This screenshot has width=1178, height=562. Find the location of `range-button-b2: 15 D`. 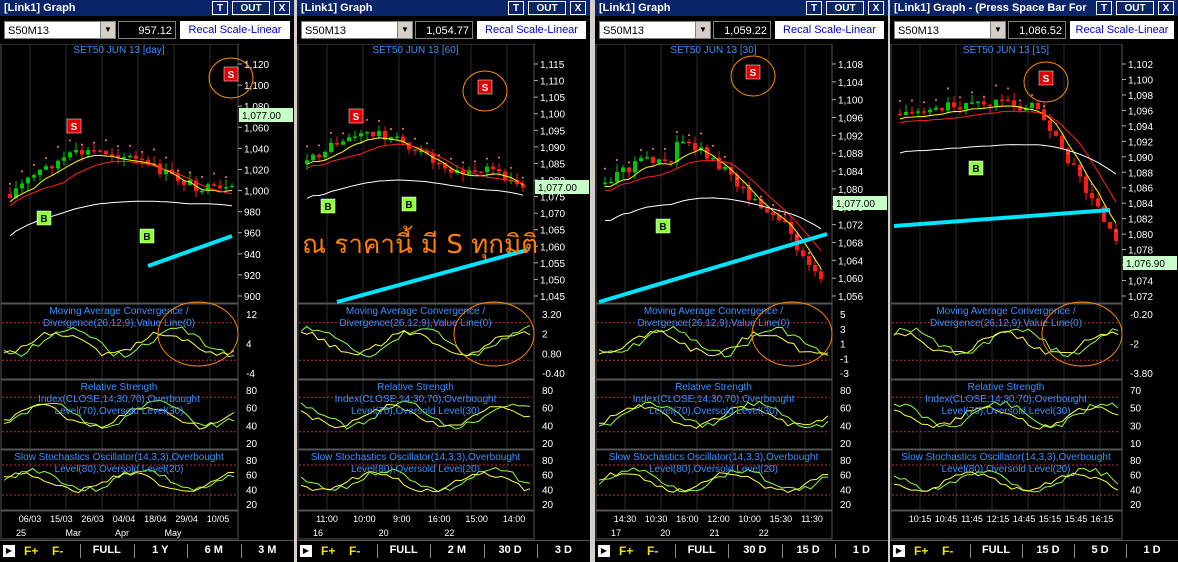

range-button-b2: 15 D is located at coordinates (808, 550).